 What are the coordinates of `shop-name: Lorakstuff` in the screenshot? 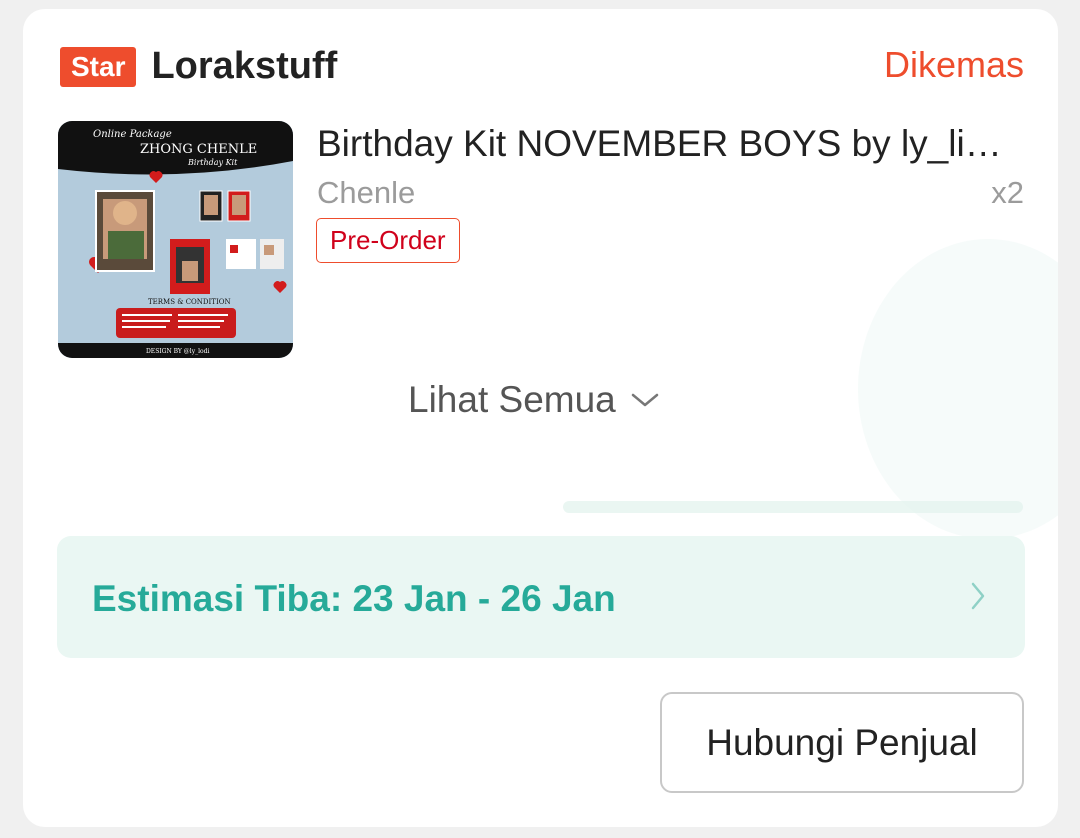 It's located at (244, 66).